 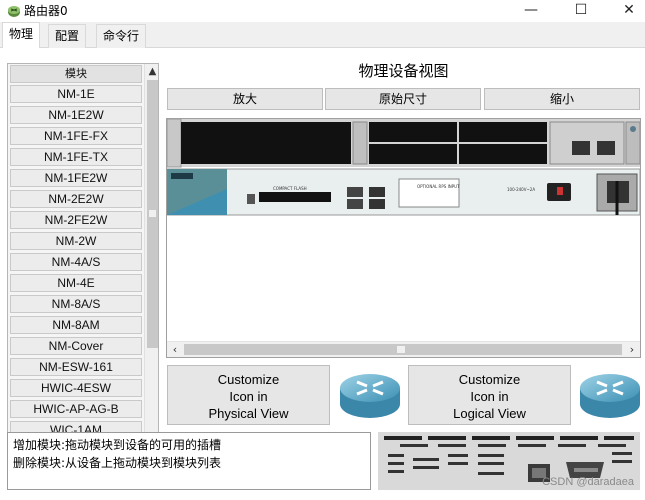 What do you see at coordinates (76, 388) in the screenshot?
I see `module-item-hwic-4esw: HWIC-4ESW` at bounding box center [76, 388].